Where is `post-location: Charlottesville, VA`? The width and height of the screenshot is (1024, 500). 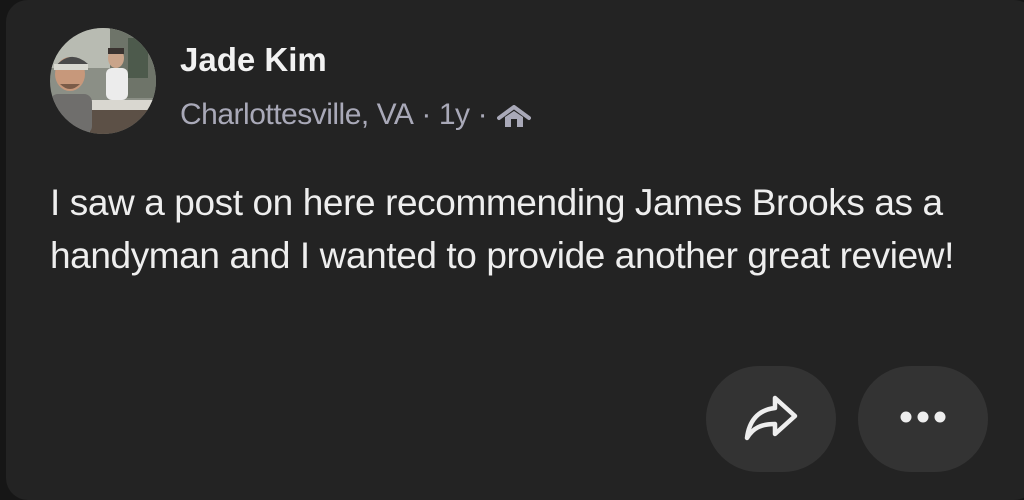
post-location: Charlottesville, VA is located at coordinates (297, 115).